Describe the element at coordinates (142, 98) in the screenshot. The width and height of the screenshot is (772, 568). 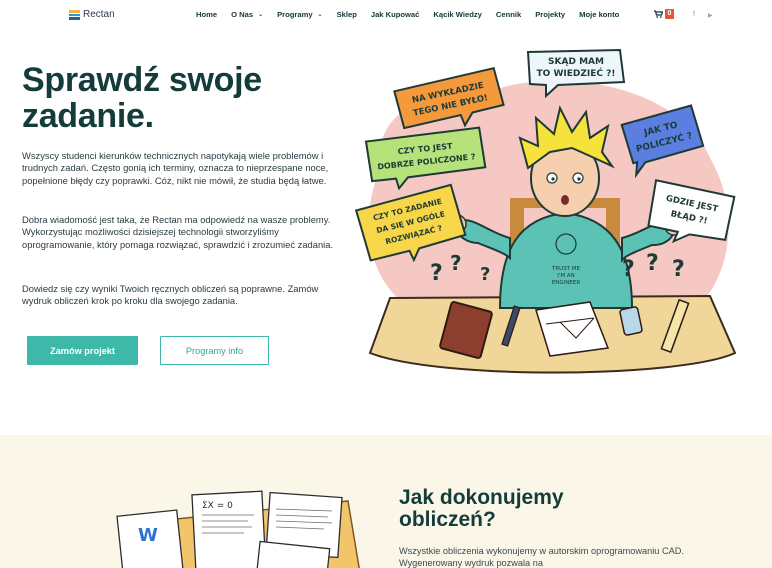
I see `hero-title: Sprawdź swoje zadanie.` at that location.